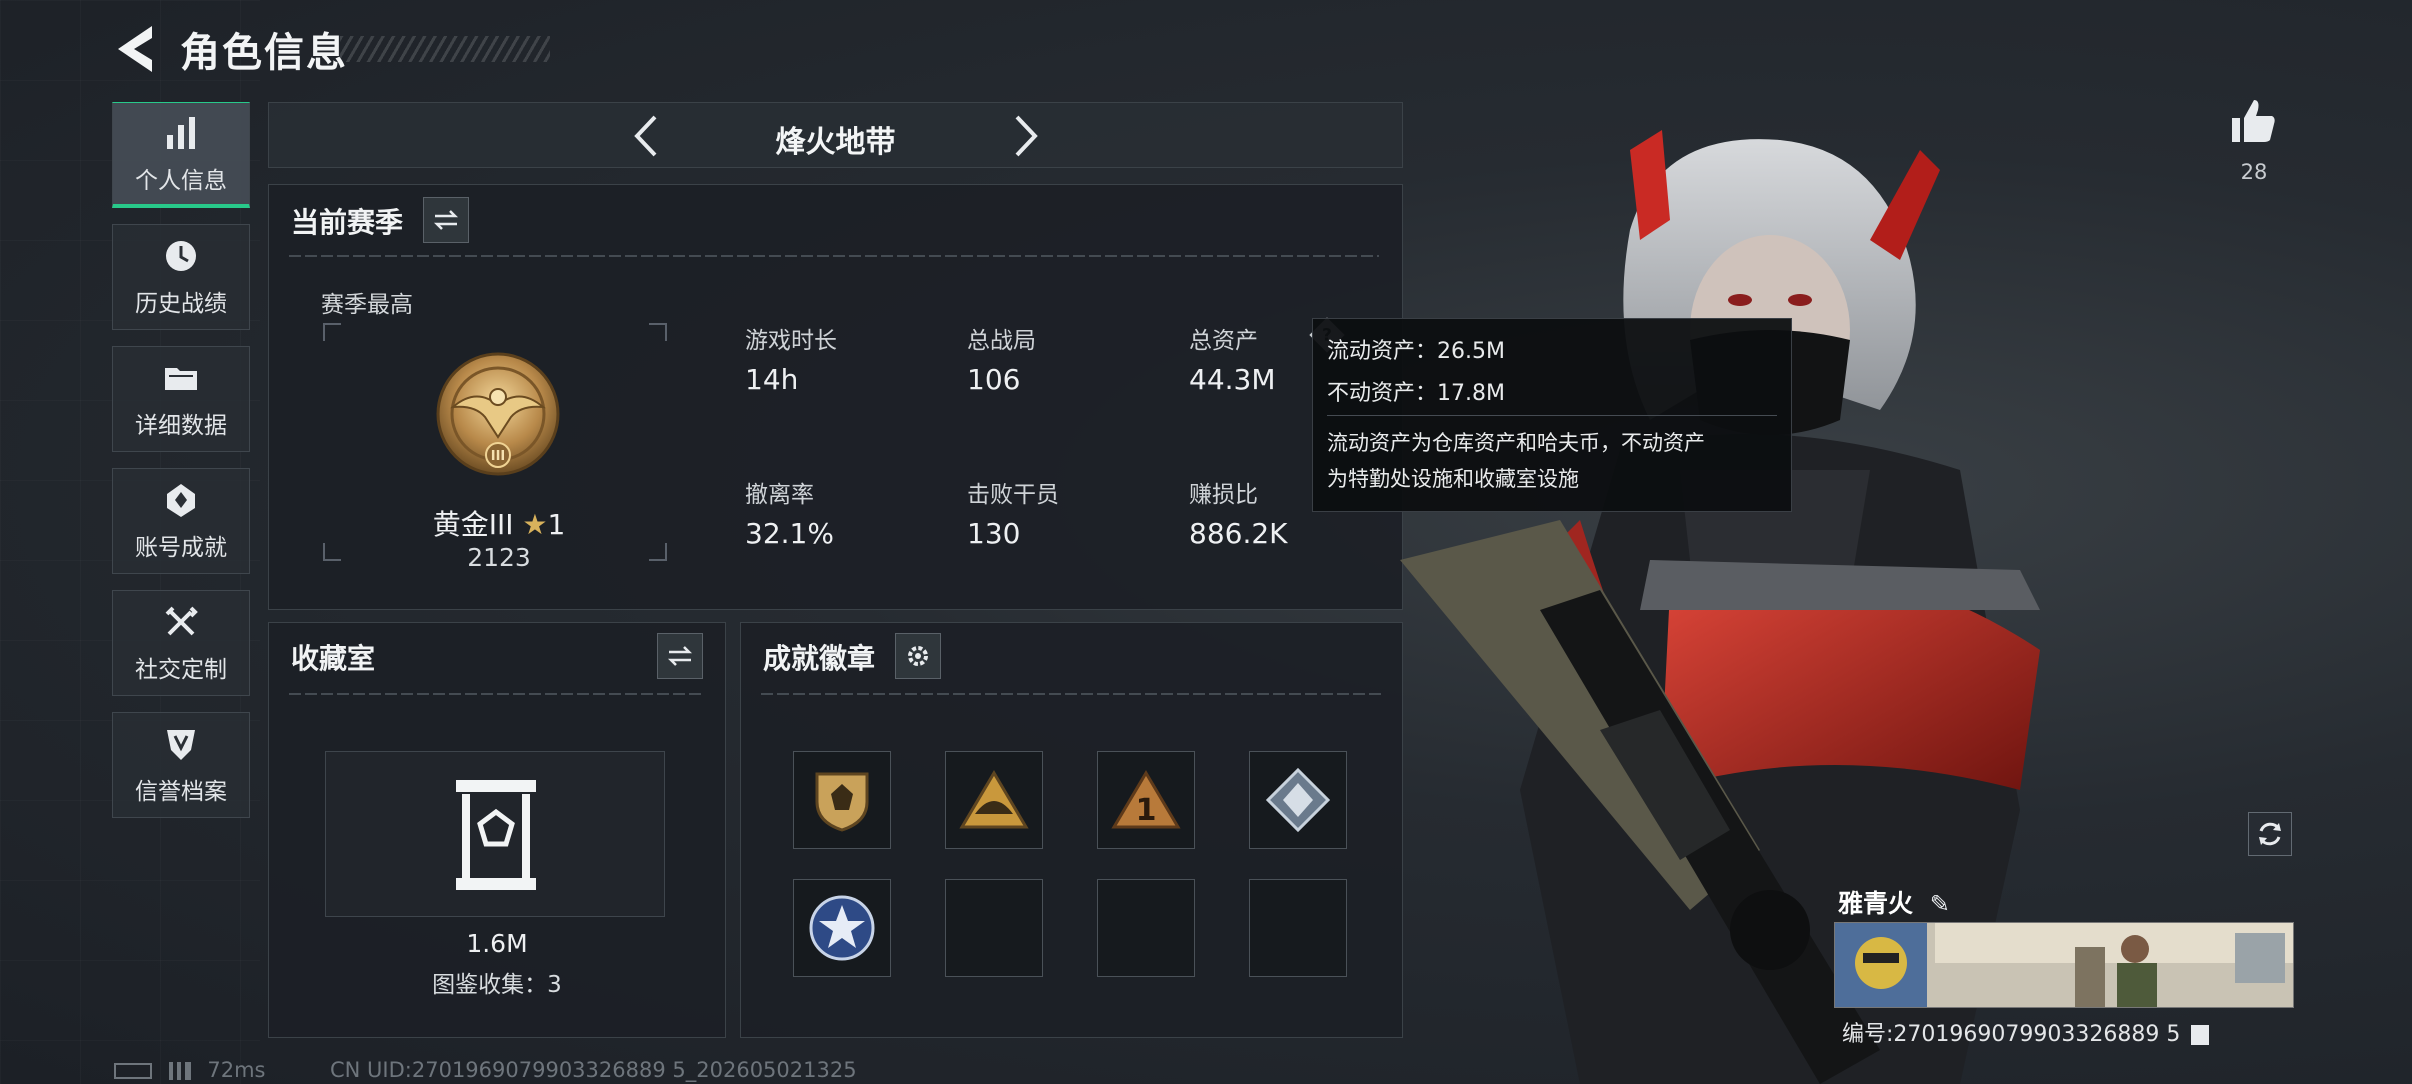  I want to click on mode-selector: 烽火地带, so click(835, 135).